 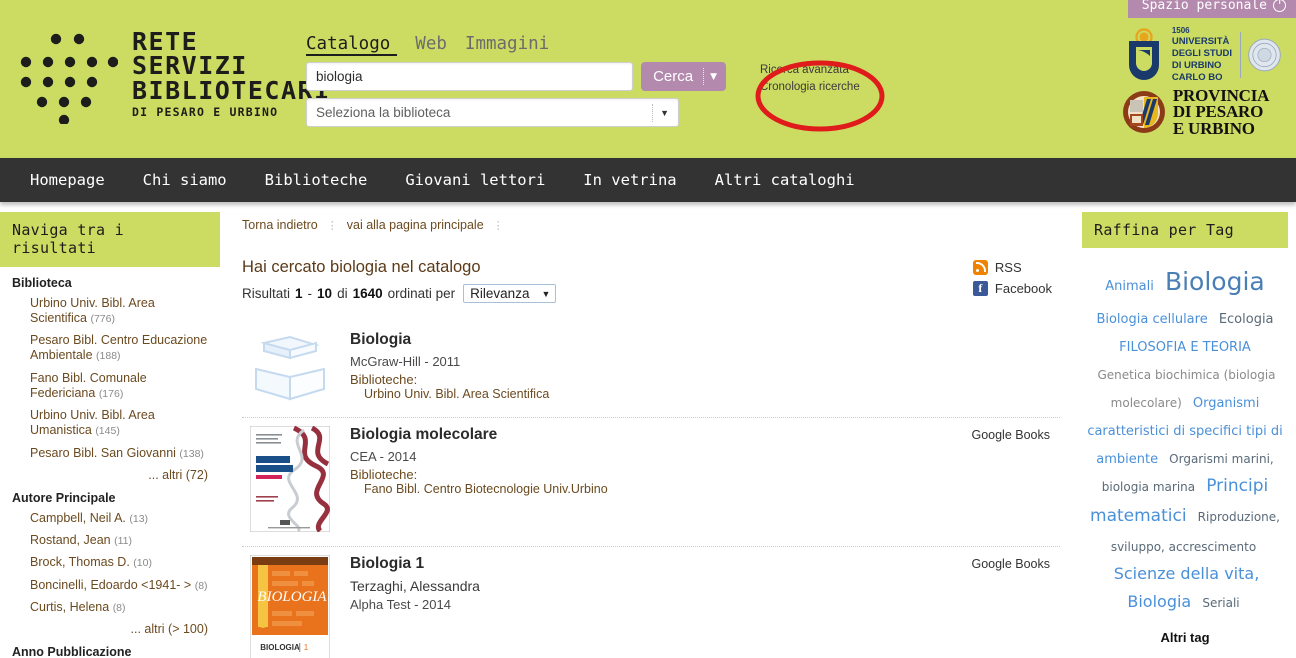 I want to click on library-select-chevron-down-icon: ▼, so click(x=665, y=112).